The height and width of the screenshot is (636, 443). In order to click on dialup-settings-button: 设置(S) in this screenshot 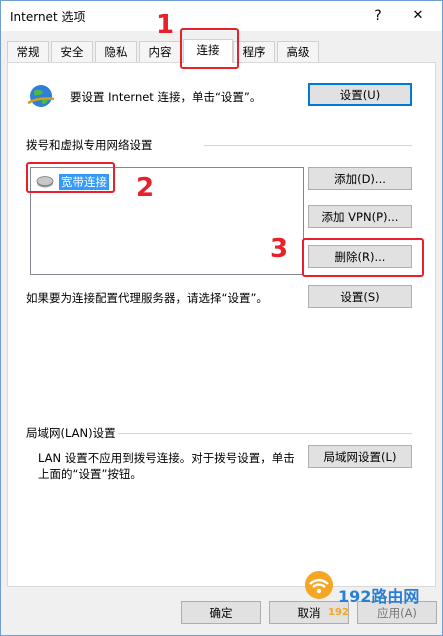, I will do `click(360, 296)`.